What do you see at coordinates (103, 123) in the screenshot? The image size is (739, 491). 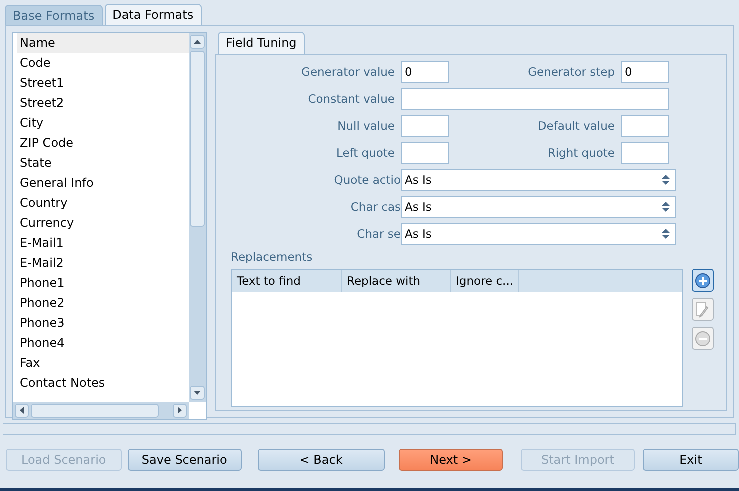 I see `list-item: City` at bounding box center [103, 123].